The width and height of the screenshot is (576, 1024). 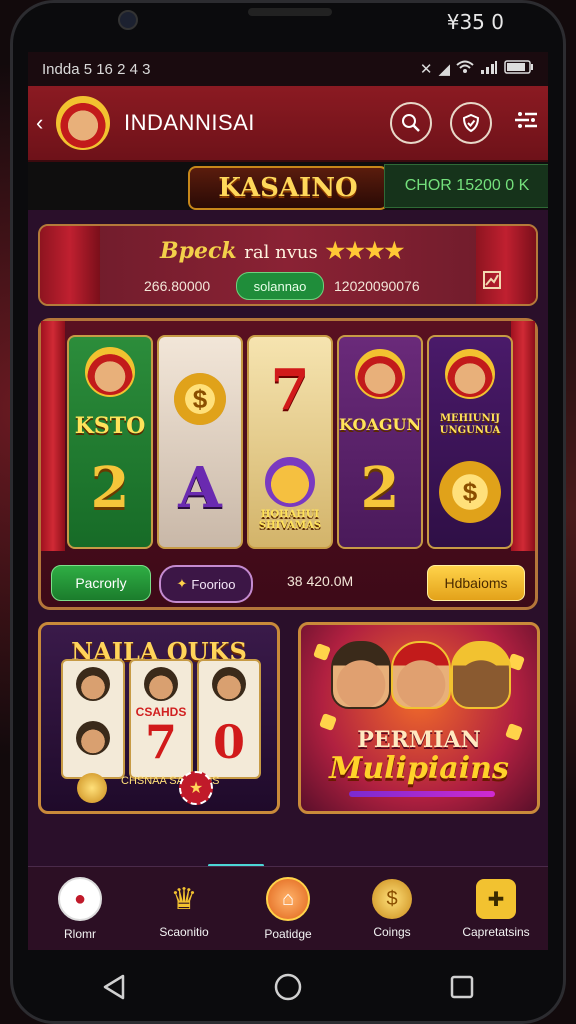 What do you see at coordinates (96, 69) in the screenshot?
I see `status-text: Indda 5 16 2 4 3` at bounding box center [96, 69].